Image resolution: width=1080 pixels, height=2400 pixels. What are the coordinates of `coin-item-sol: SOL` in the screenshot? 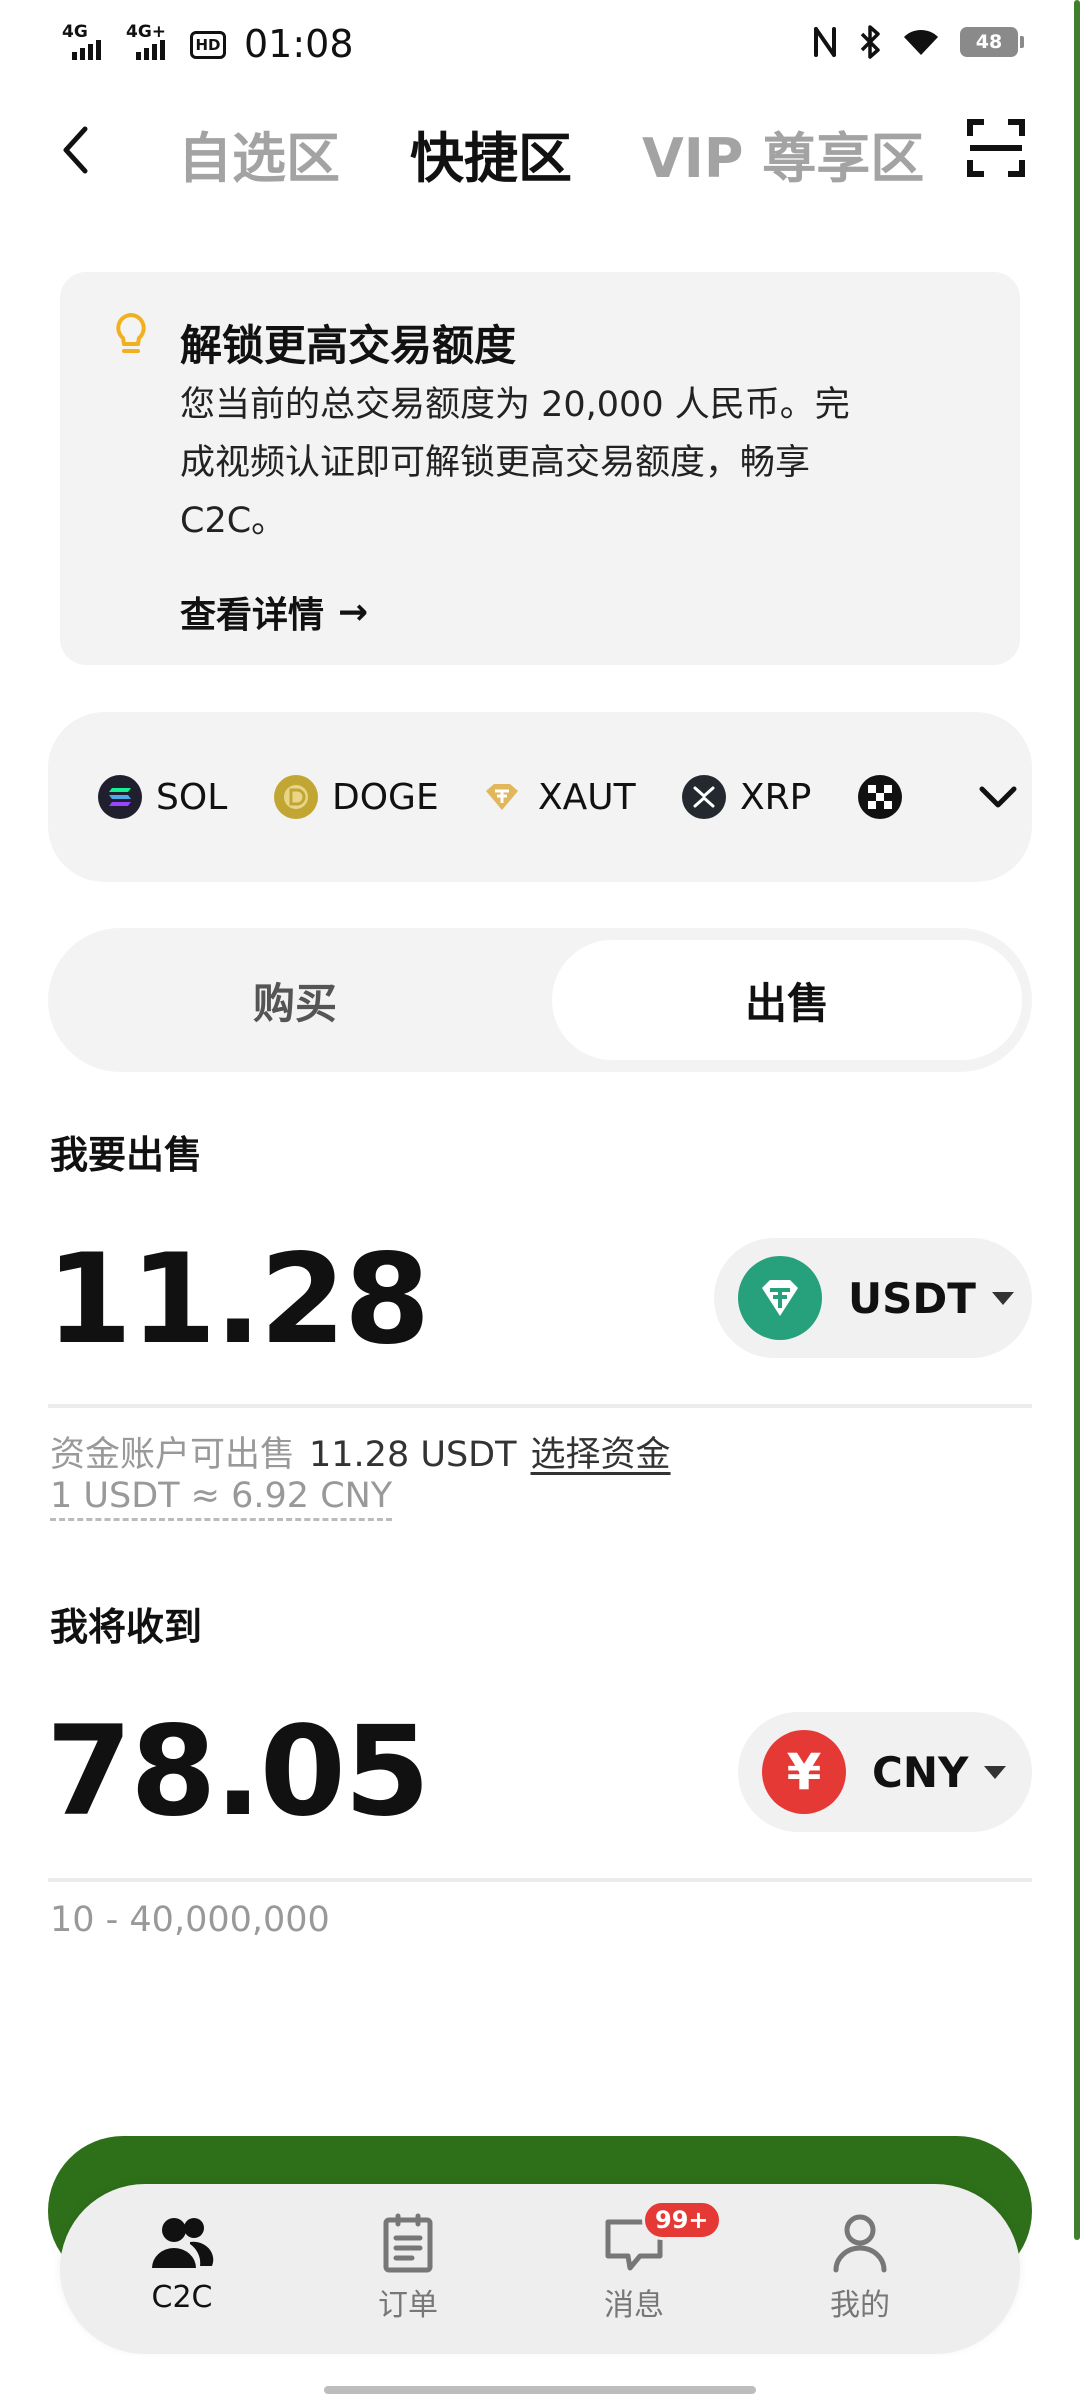 It's located at (162, 797).